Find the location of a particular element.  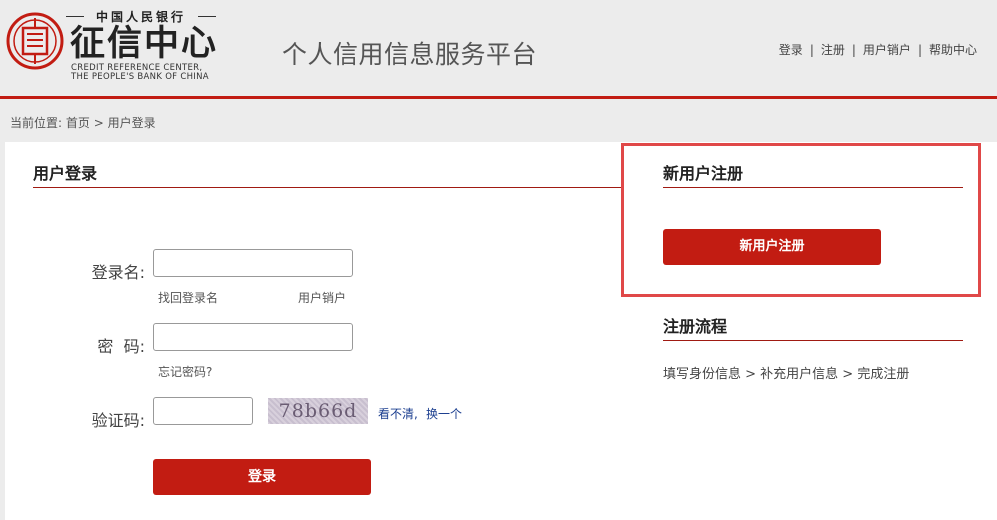

top-nav: 登录 | 注册 | 用户销户 | 帮助中心 is located at coordinates (878, 49).